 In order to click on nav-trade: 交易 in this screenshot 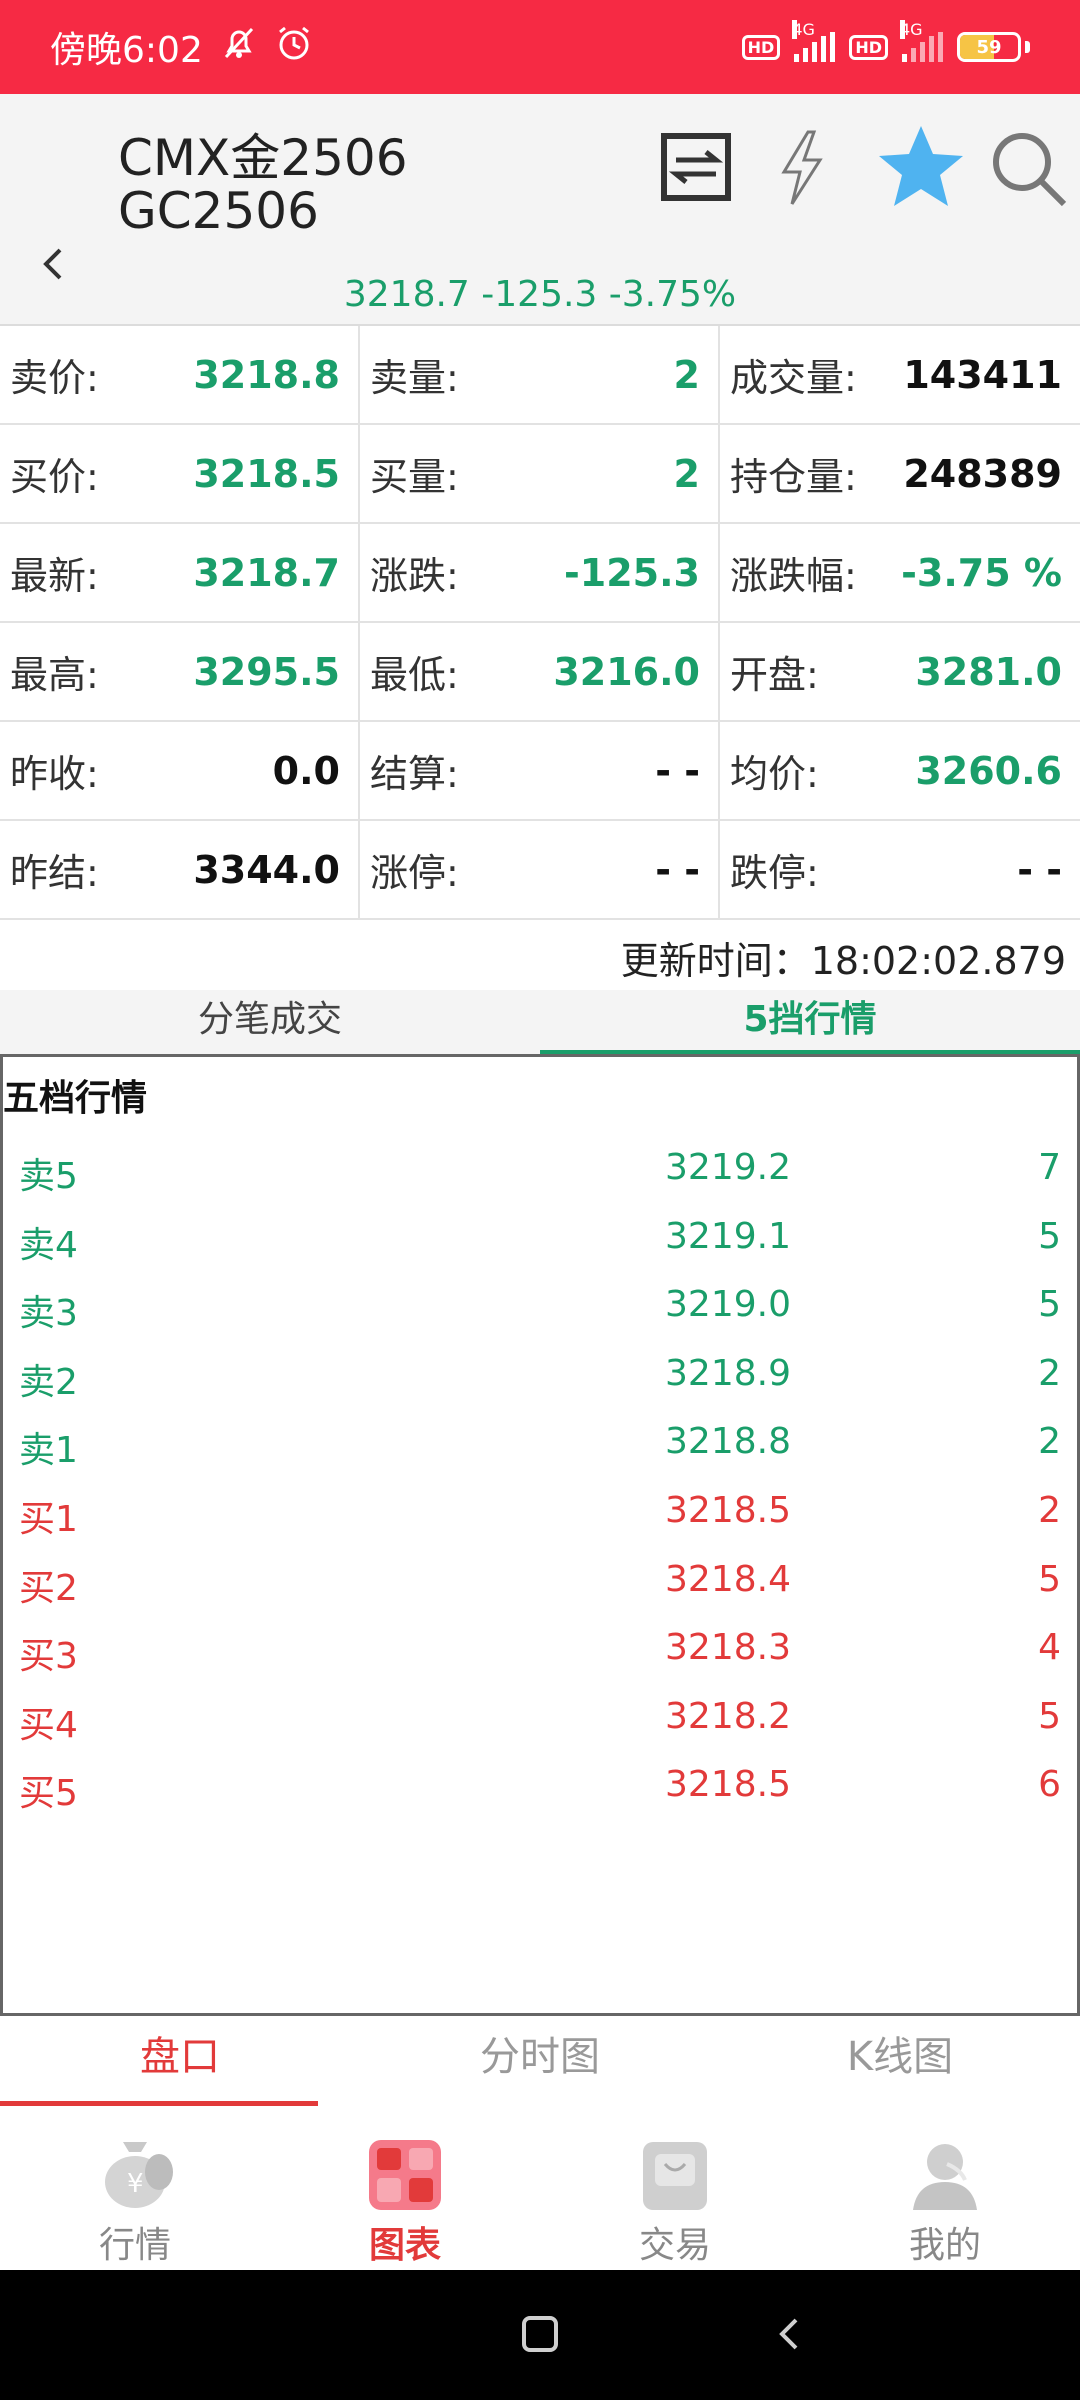, I will do `click(675, 2188)`.